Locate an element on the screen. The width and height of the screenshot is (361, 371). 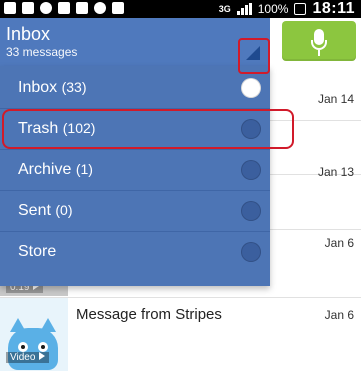
clock: 18:11 is located at coordinates (333, 8).